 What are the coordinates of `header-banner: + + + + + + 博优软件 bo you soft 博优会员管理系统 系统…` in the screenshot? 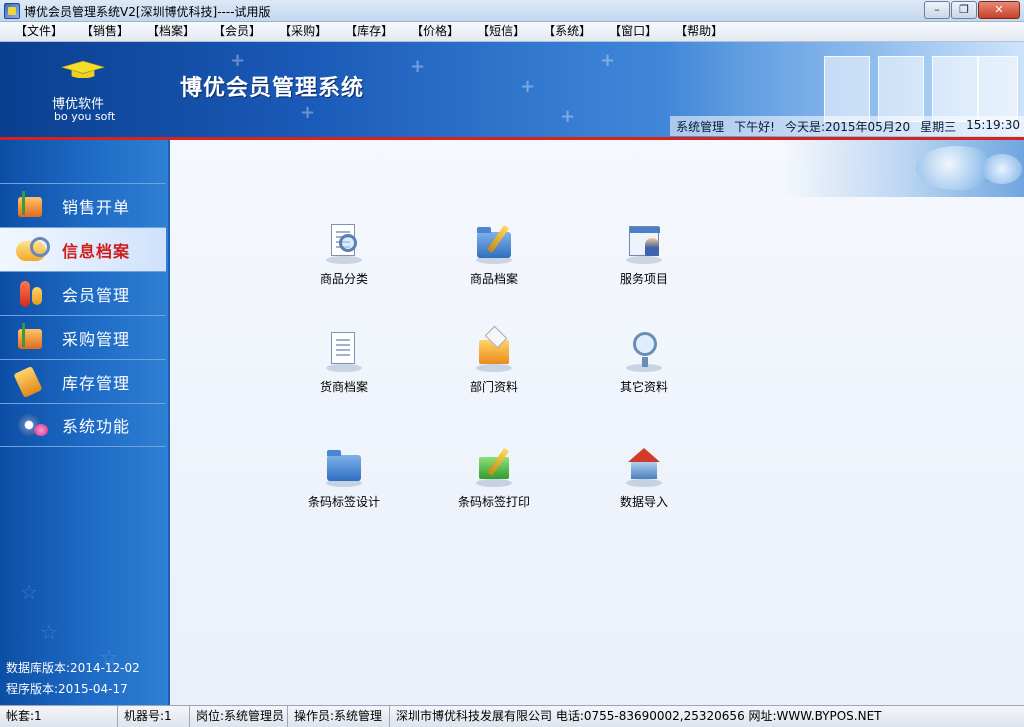 It's located at (512, 90).